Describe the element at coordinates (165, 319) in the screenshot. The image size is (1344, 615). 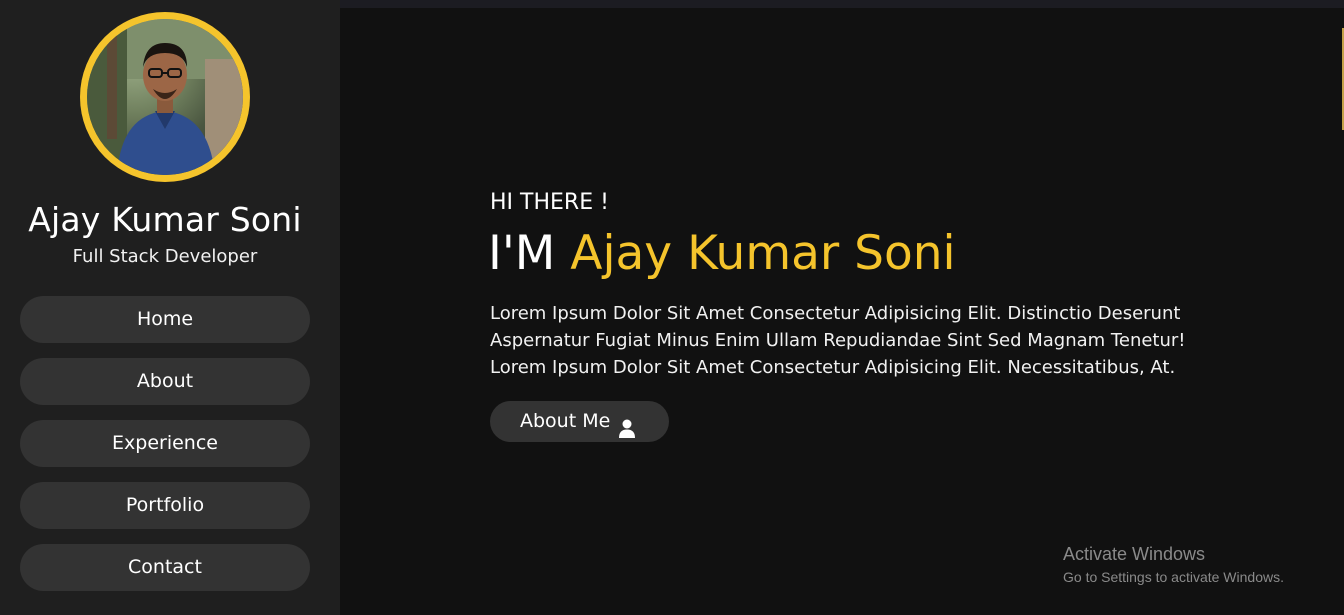
I see `nav-home-button: Home` at that location.